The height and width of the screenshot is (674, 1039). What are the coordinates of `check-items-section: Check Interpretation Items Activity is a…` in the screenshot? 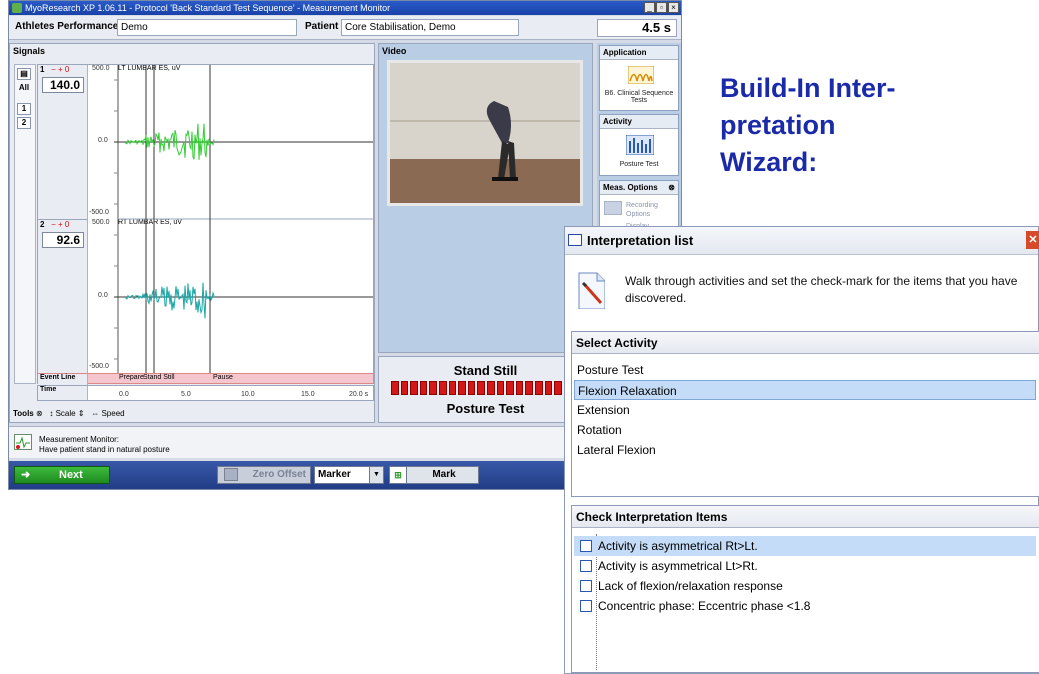 It's located at (805, 589).